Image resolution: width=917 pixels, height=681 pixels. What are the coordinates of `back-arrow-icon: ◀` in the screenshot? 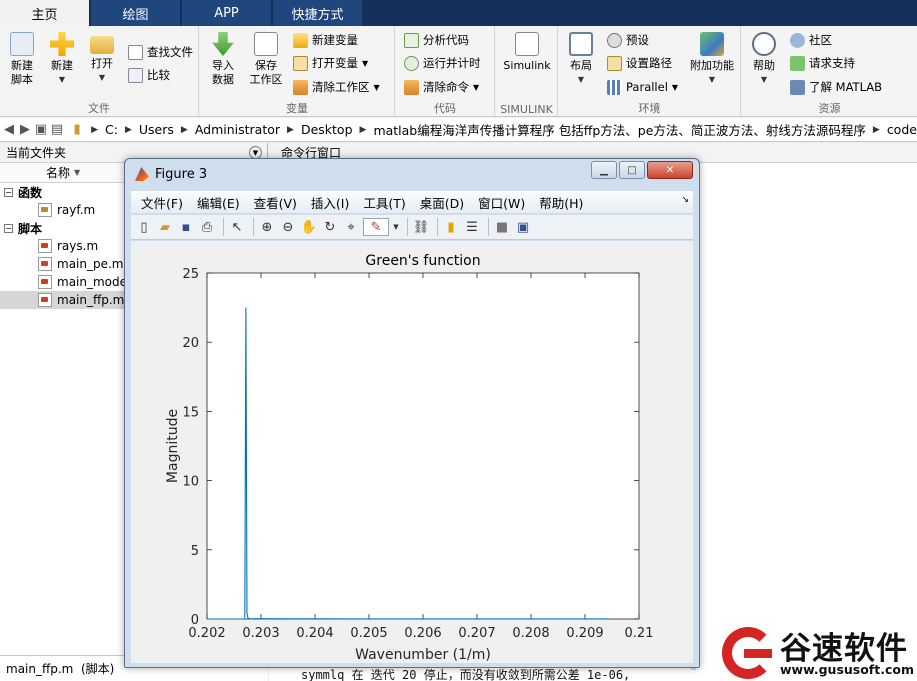 It's located at (9, 130).